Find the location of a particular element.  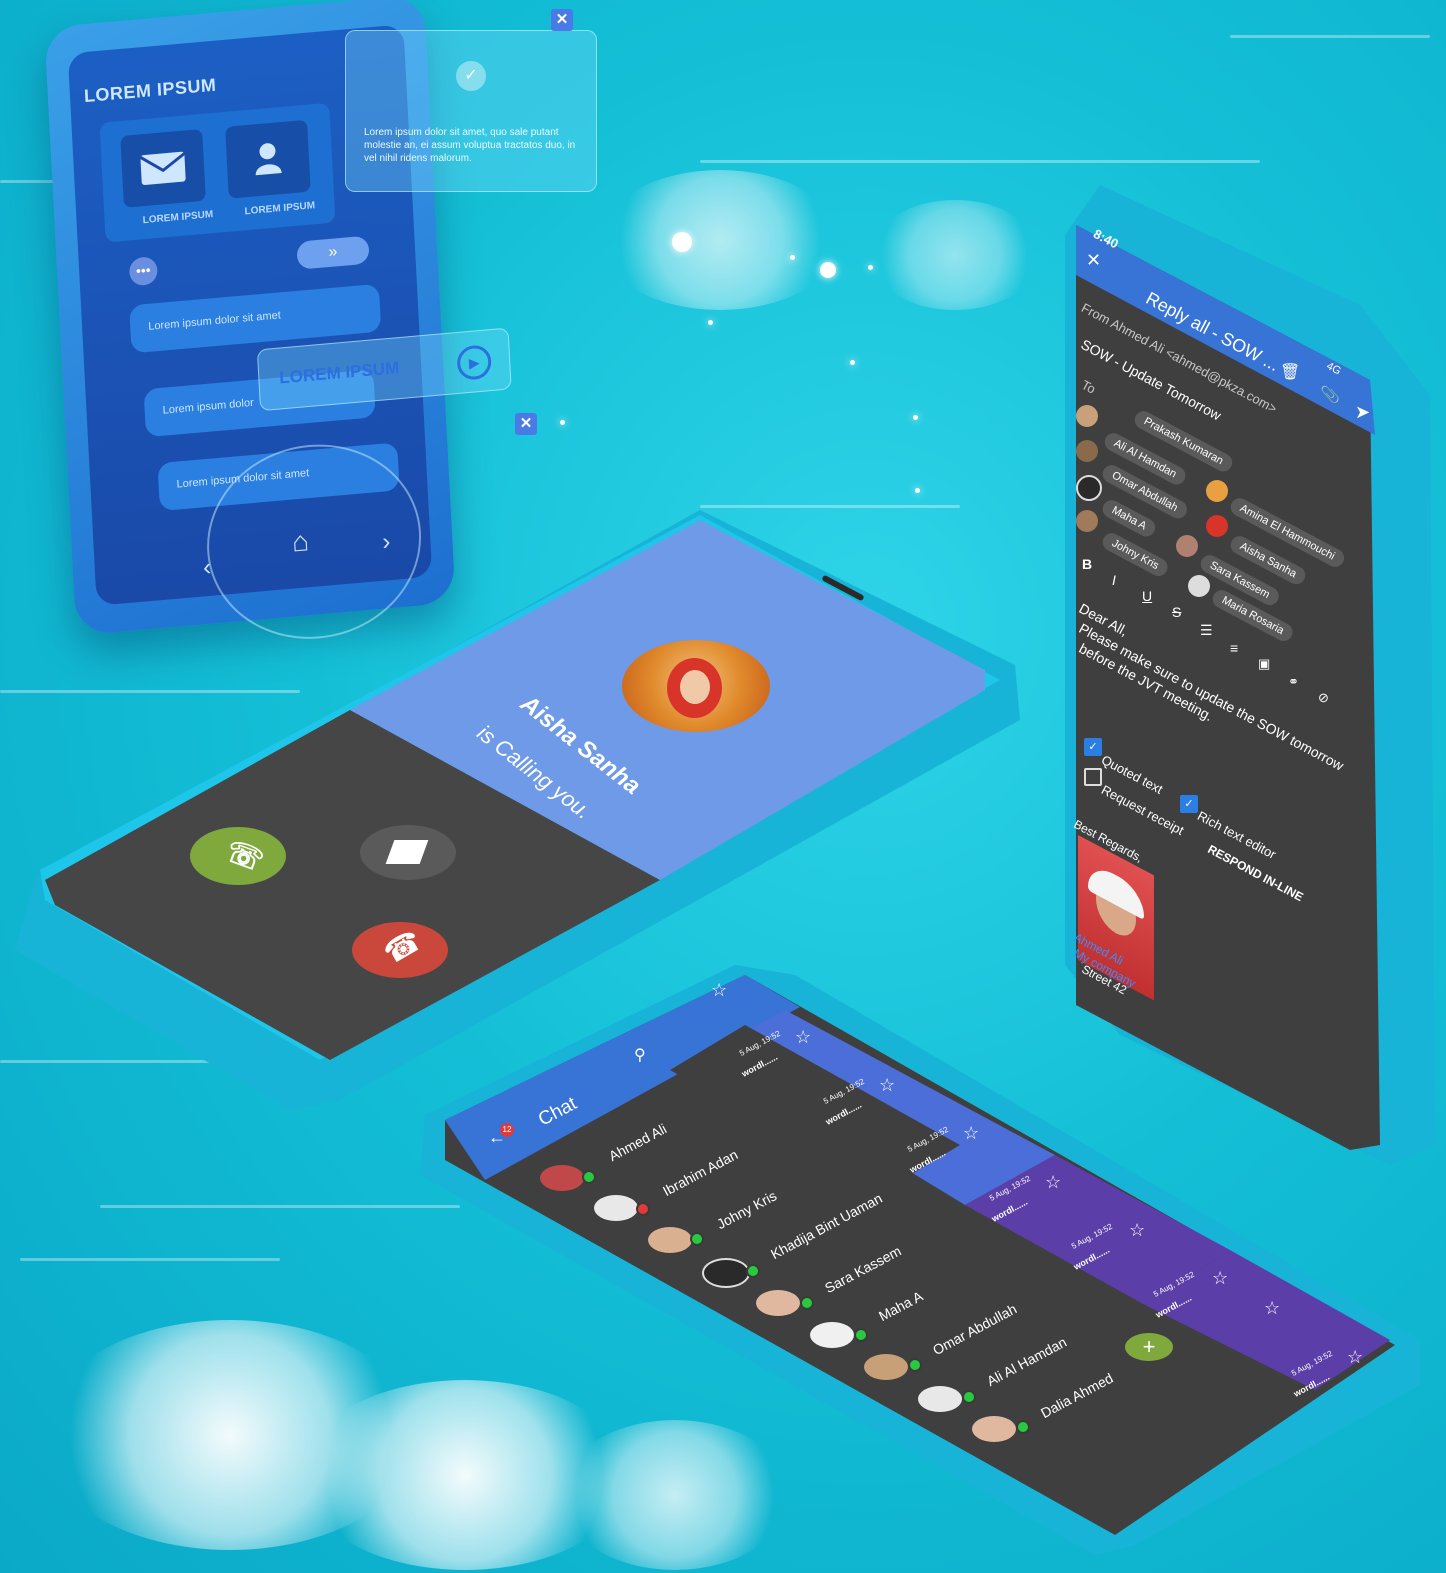

check-icon: ✓ is located at coordinates (471, 76).